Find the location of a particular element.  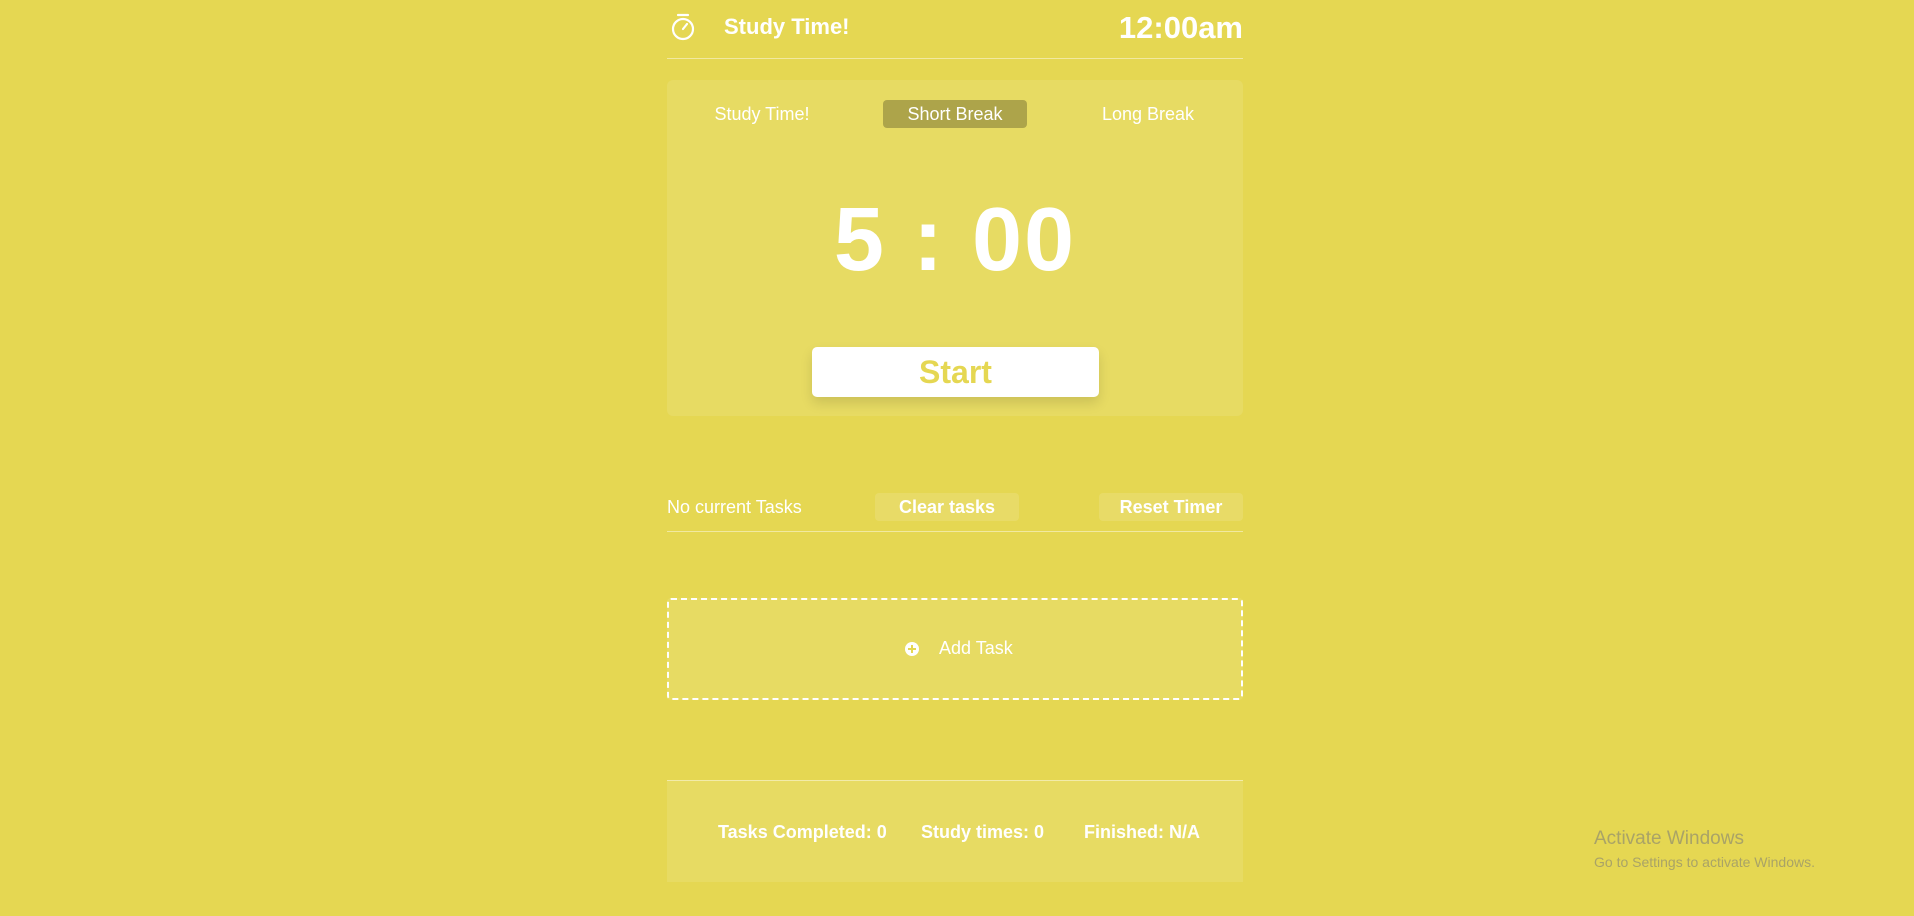

tab-short-break: Short Break is located at coordinates (955, 114).